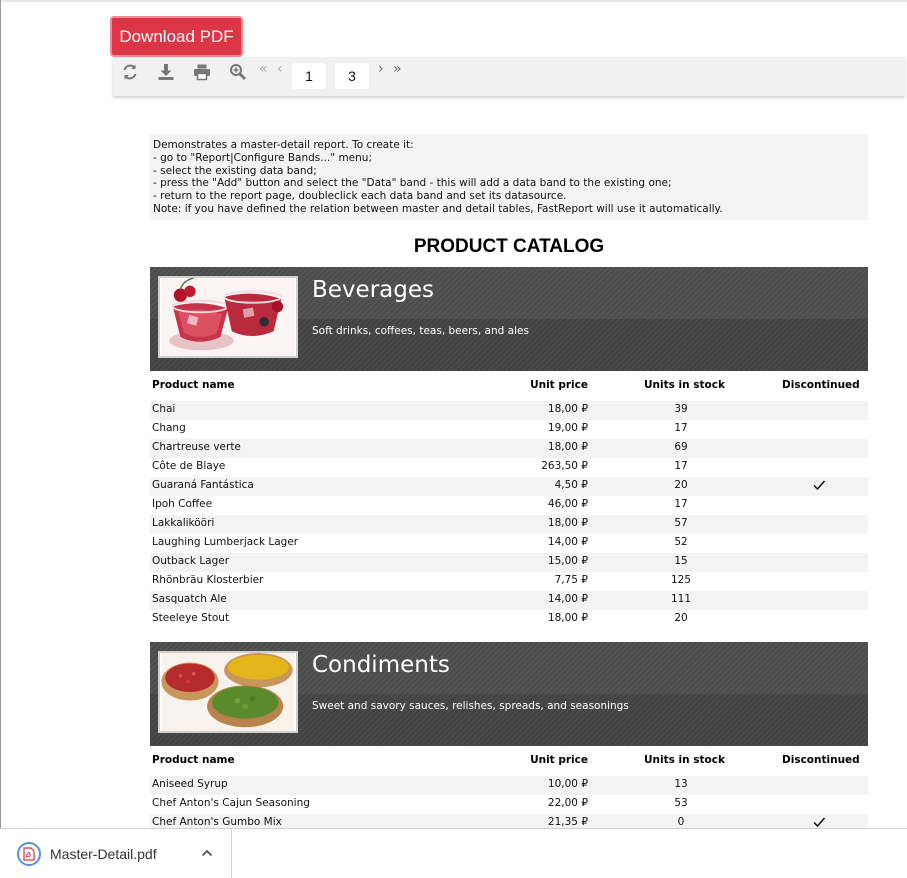 This screenshot has height=878, width=907. What do you see at coordinates (373, 290) in the screenshot?
I see `category-name: Beverages` at bounding box center [373, 290].